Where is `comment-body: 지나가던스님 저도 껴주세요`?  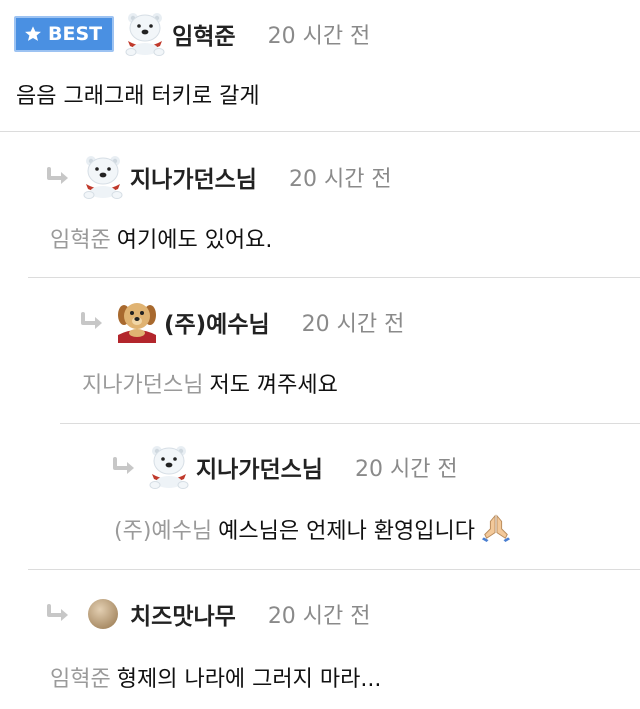
comment-body: 지나가던스님 저도 껴주세요 is located at coordinates (210, 383).